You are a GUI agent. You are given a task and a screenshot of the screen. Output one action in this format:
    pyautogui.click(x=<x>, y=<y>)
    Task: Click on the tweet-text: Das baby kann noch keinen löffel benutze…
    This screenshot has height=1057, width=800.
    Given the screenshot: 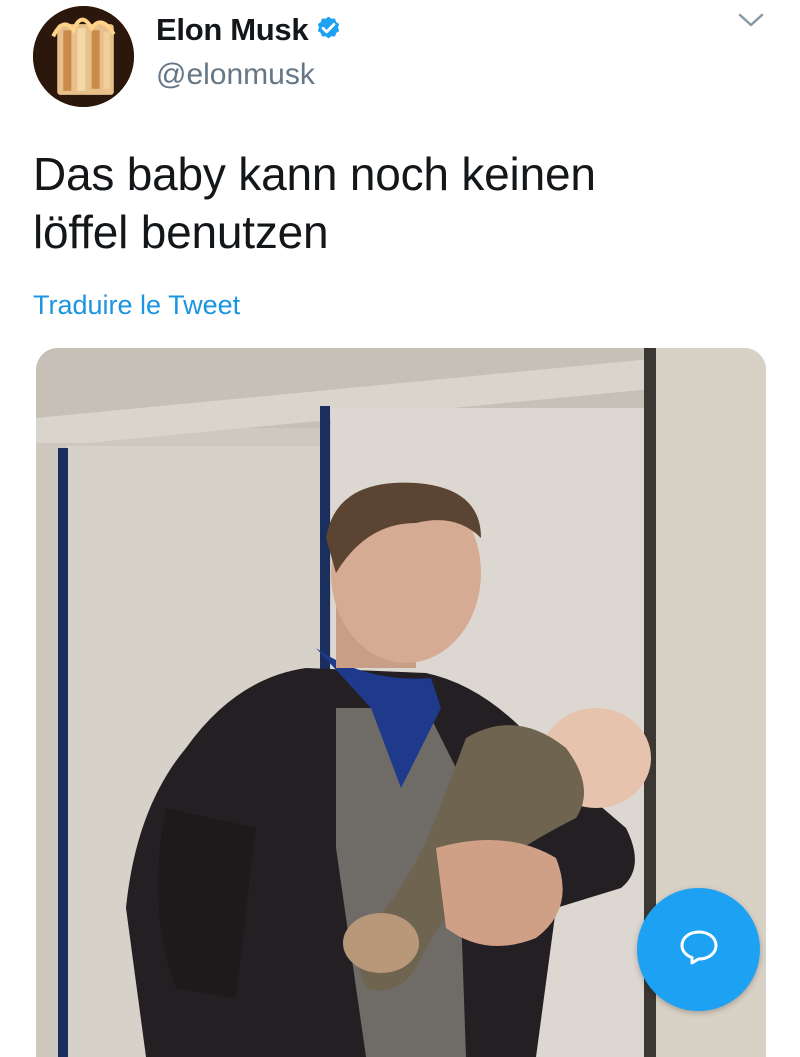 What is the action you would take?
    pyautogui.click(x=398, y=203)
    